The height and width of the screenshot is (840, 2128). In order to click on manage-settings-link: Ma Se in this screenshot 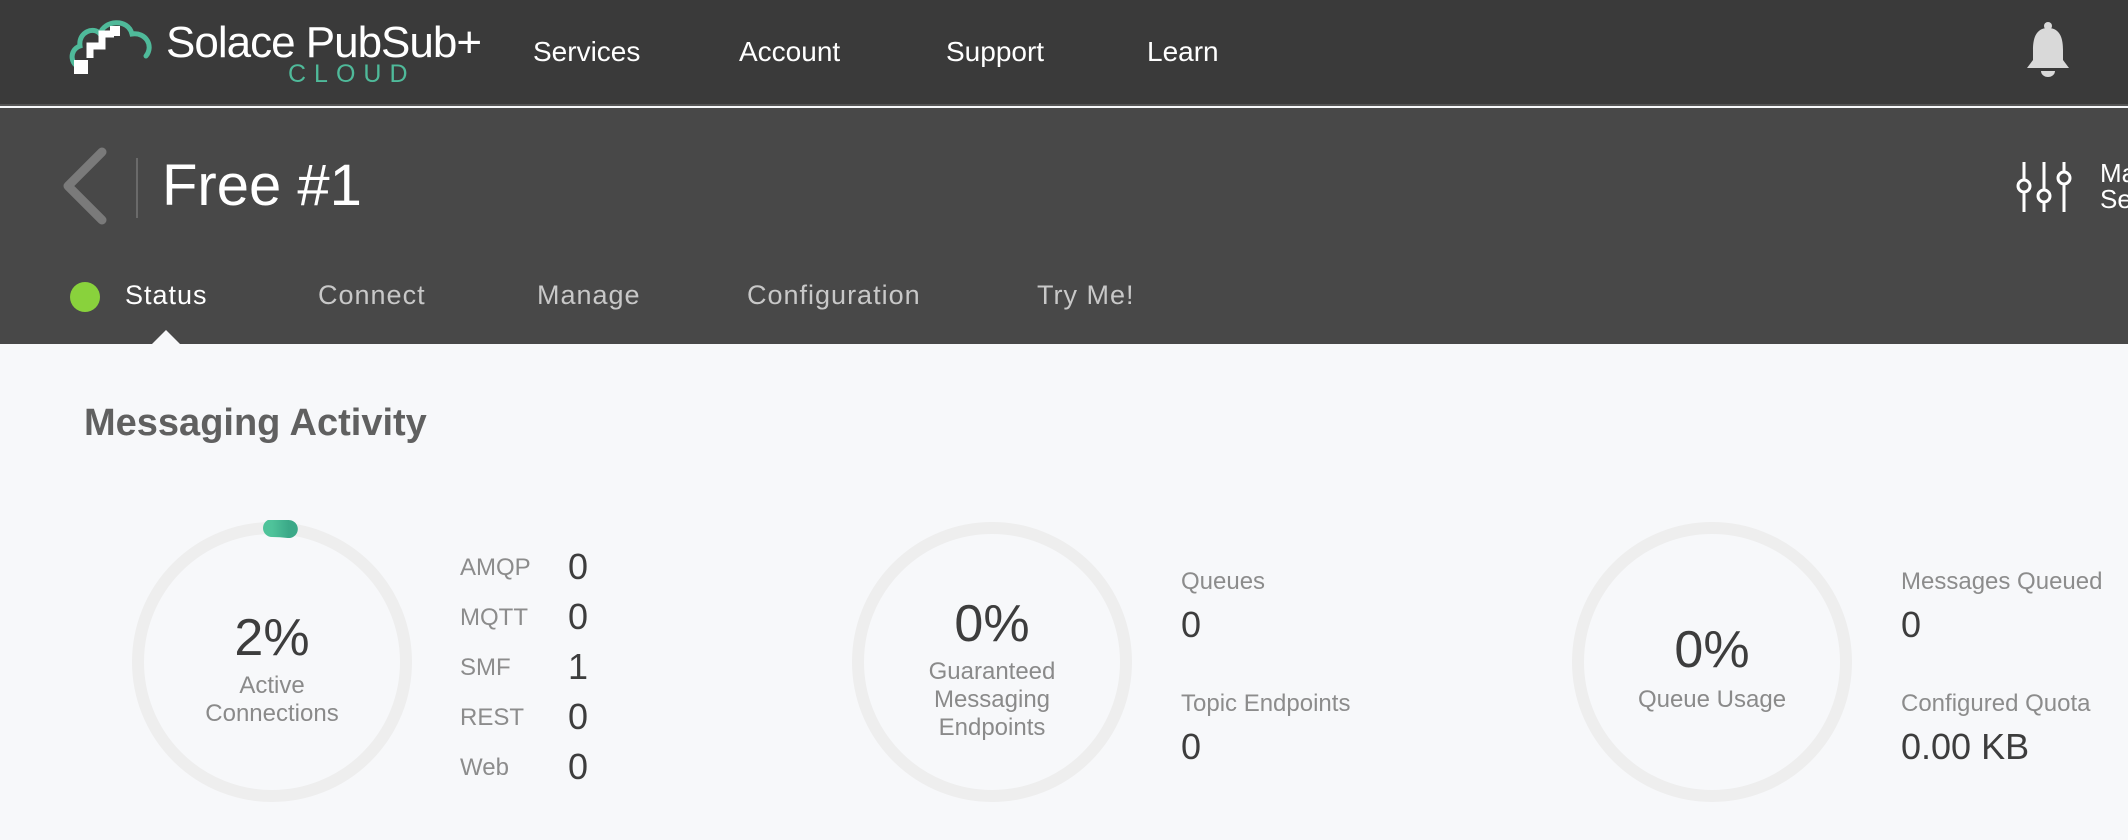, I will do `click(2114, 186)`.